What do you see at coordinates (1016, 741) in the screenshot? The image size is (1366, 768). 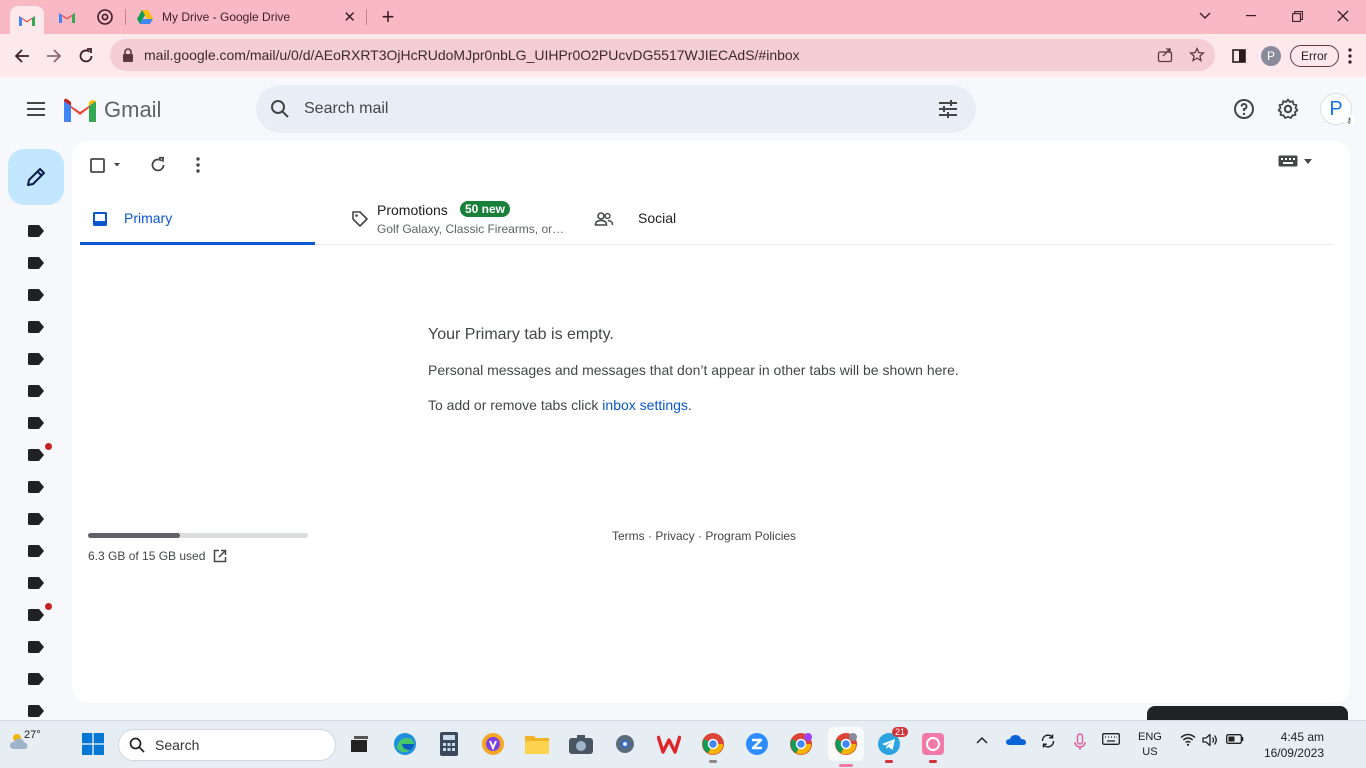 I see `onedrive-icon` at bounding box center [1016, 741].